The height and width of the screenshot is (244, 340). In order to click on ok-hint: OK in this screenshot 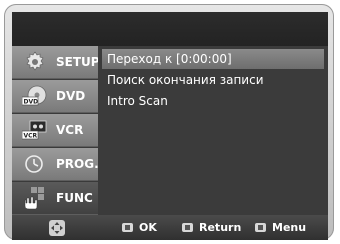, I will do `click(139, 227)`.